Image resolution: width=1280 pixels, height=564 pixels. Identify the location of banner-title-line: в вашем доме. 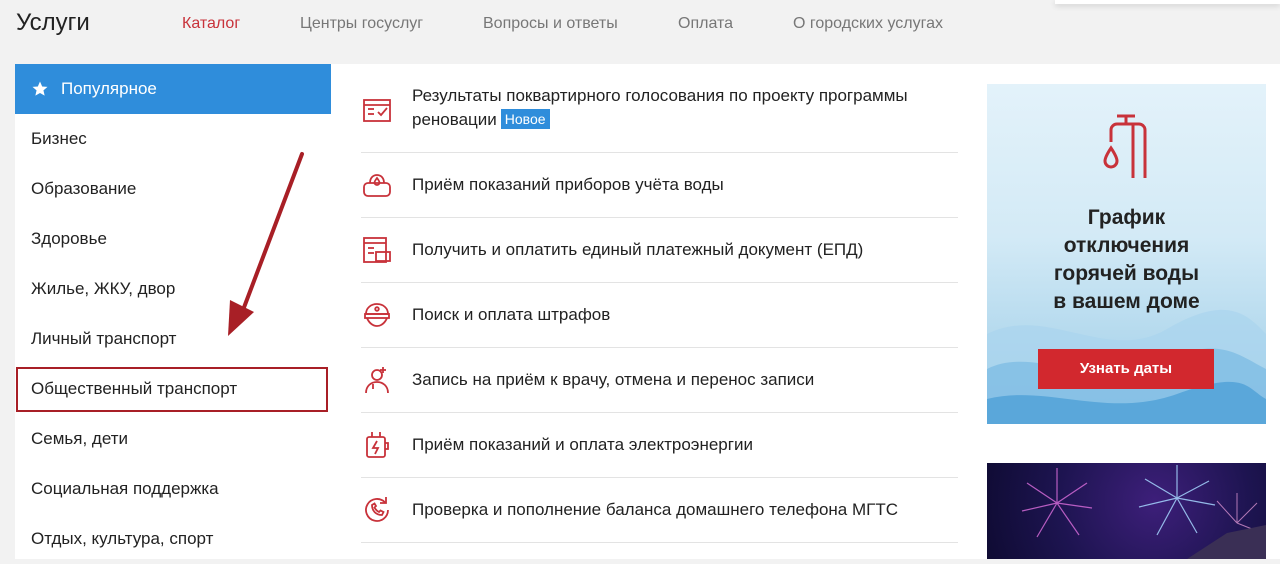
(1126, 301).